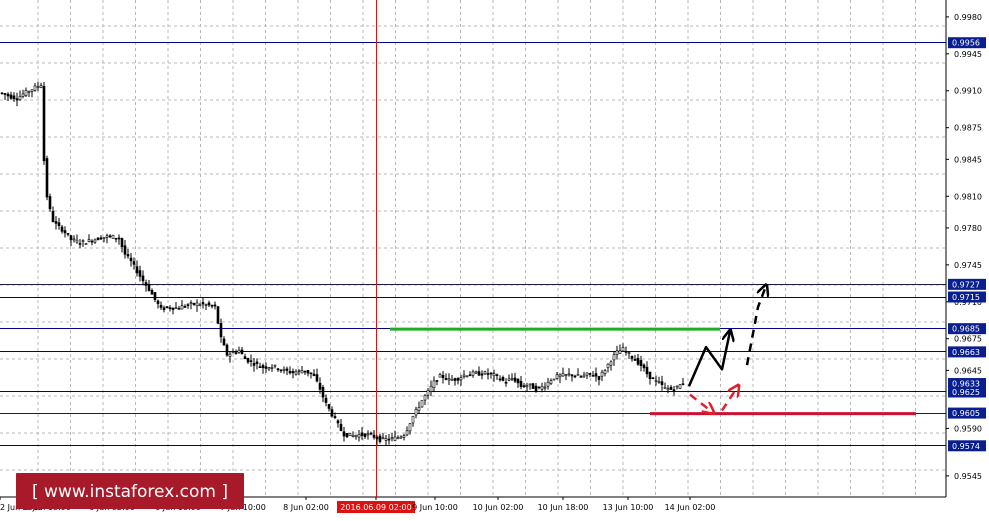  What do you see at coordinates (130, 491) in the screenshot?
I see `watermark-logo: [ www.instaforex.com ]` at bounding box center [130, 491].